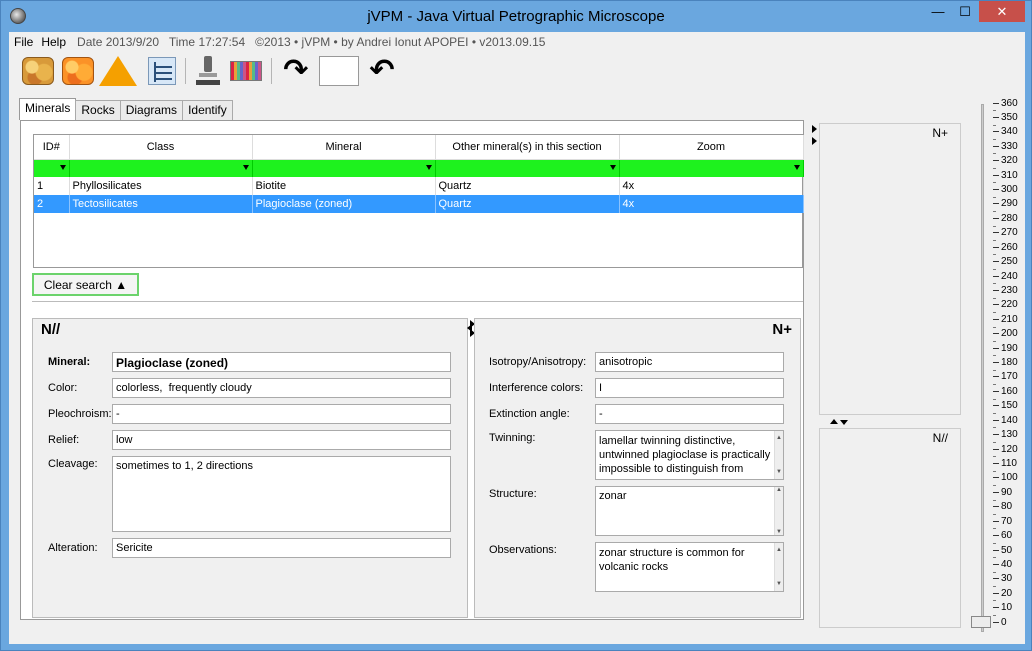  What do you see at coordinates (246, 71) in the screenshot?
I see `spectrum-button` at bounding box center [246, 71].